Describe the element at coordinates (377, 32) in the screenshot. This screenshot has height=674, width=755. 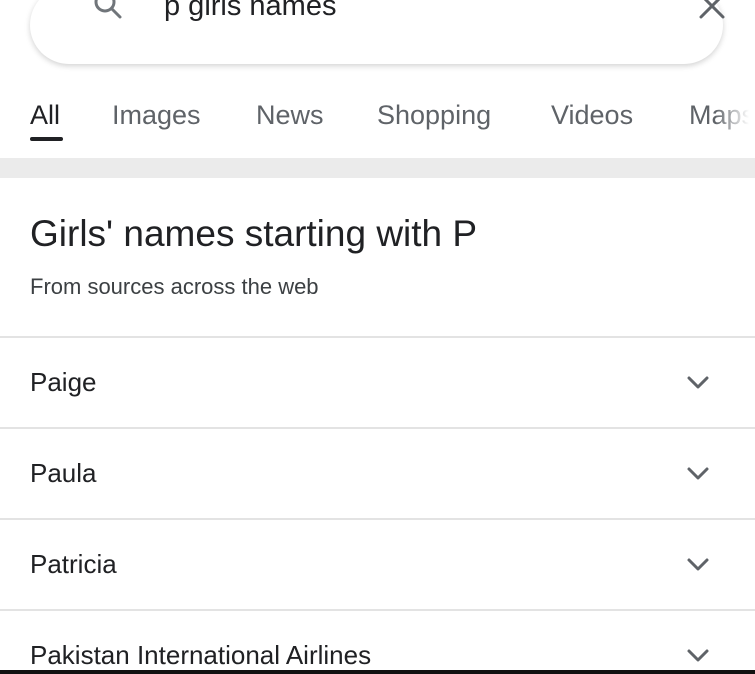
I see `search-bar: p girls names` at that location.